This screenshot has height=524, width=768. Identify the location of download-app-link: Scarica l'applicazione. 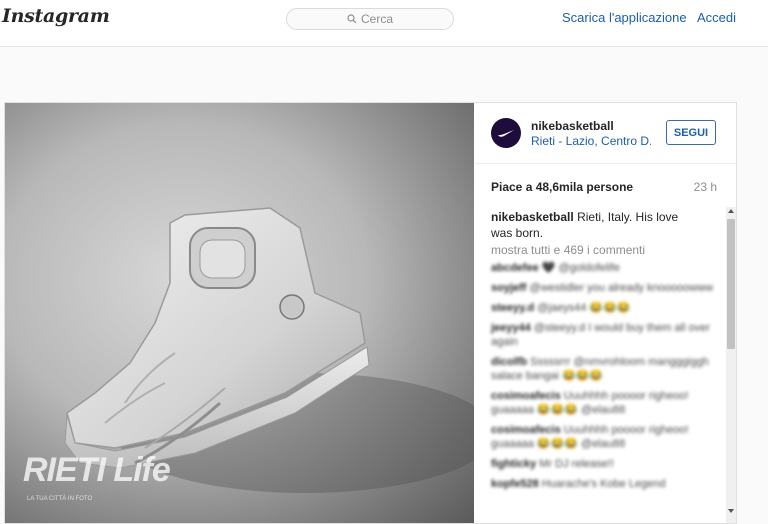
(624, 17).